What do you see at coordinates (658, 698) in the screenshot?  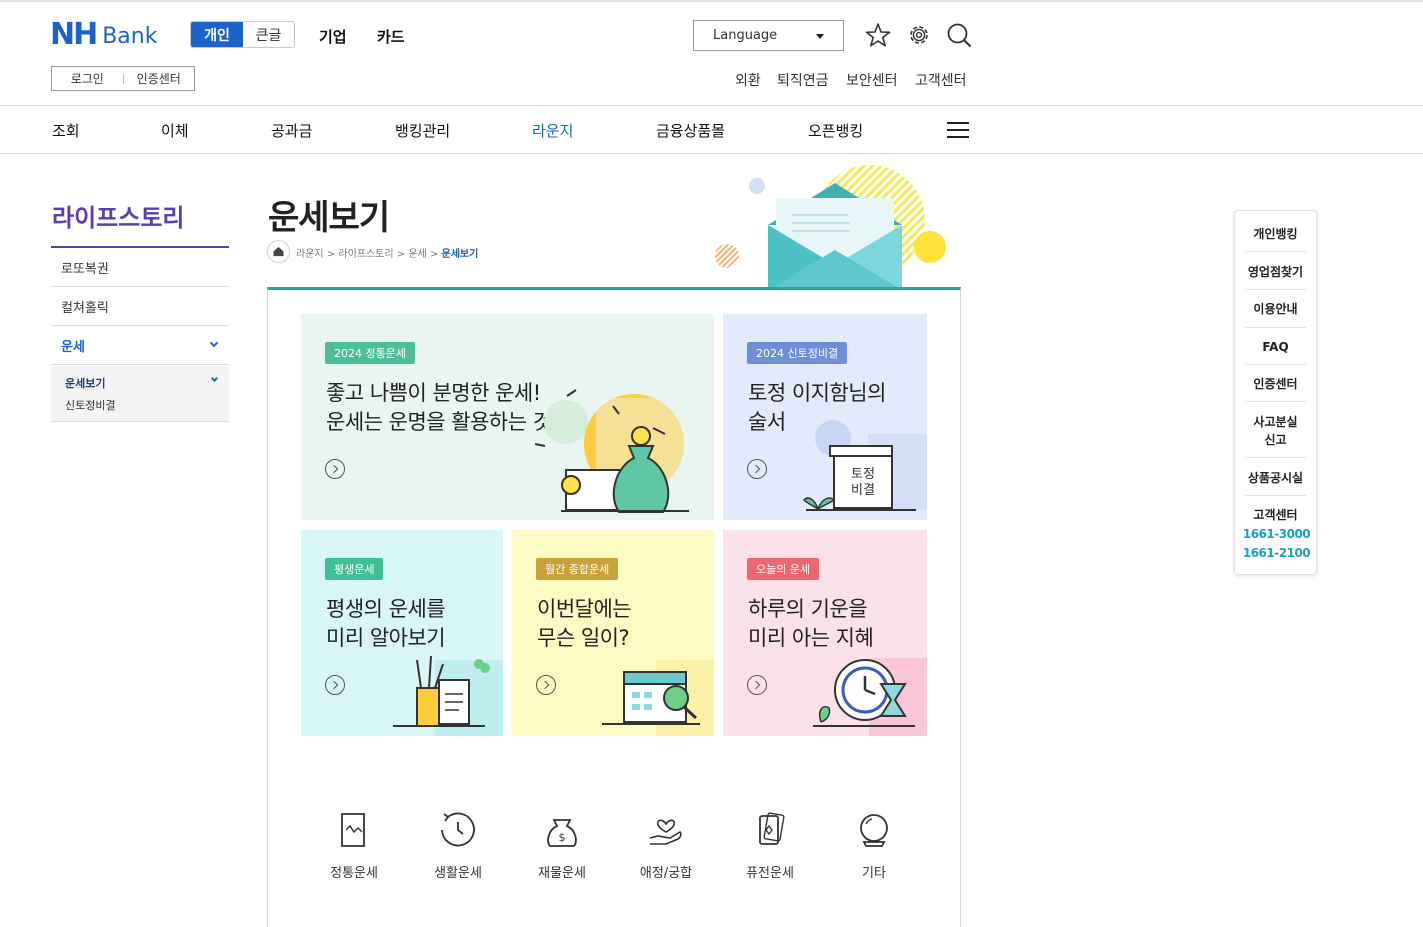 I see `calendar-illustration` at bounding box center [658, 698].